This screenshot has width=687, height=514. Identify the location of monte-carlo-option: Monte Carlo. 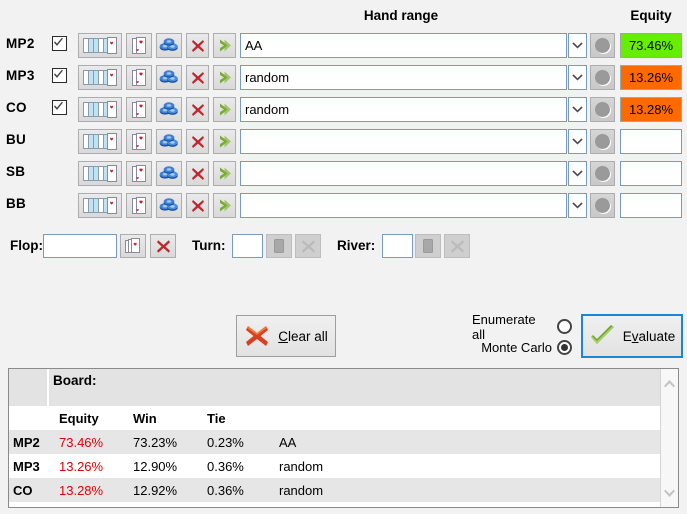
(522, 347).